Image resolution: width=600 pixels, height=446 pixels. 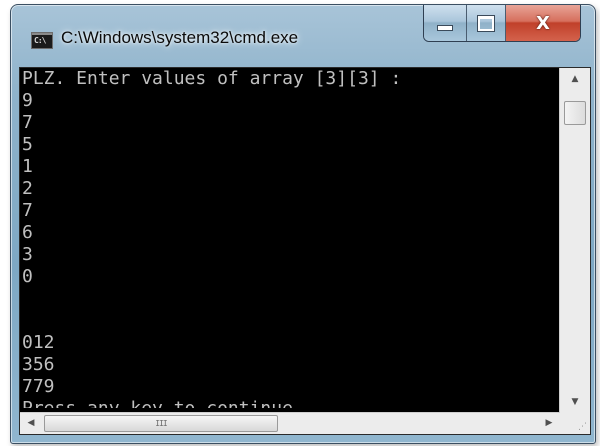 What do you see at coordinates (303, 36) in the screenshot?
I see `title-bar: C:\ C:\Windows\system32\cmd.exe X` at bounding box center [303, 36].